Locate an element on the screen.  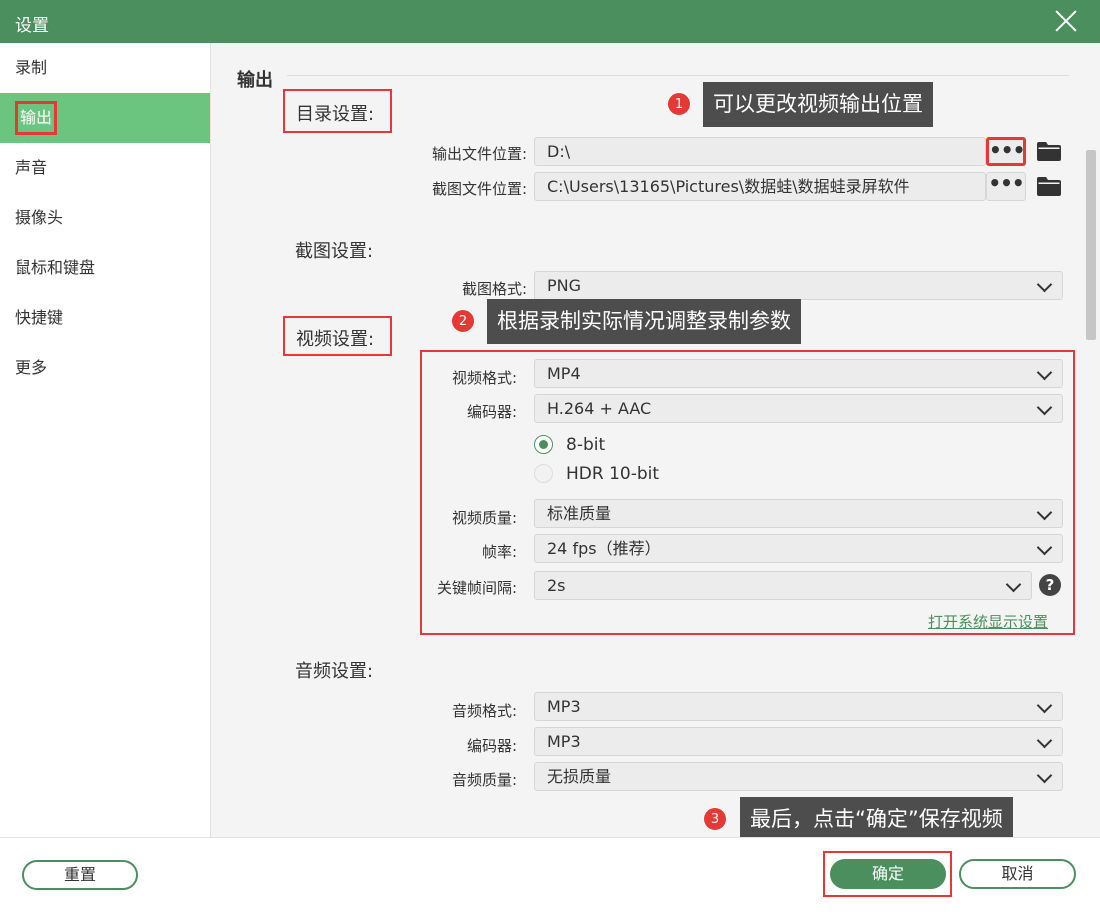
video-encoder-label: 编码器: is located at coordinates (491, 412).